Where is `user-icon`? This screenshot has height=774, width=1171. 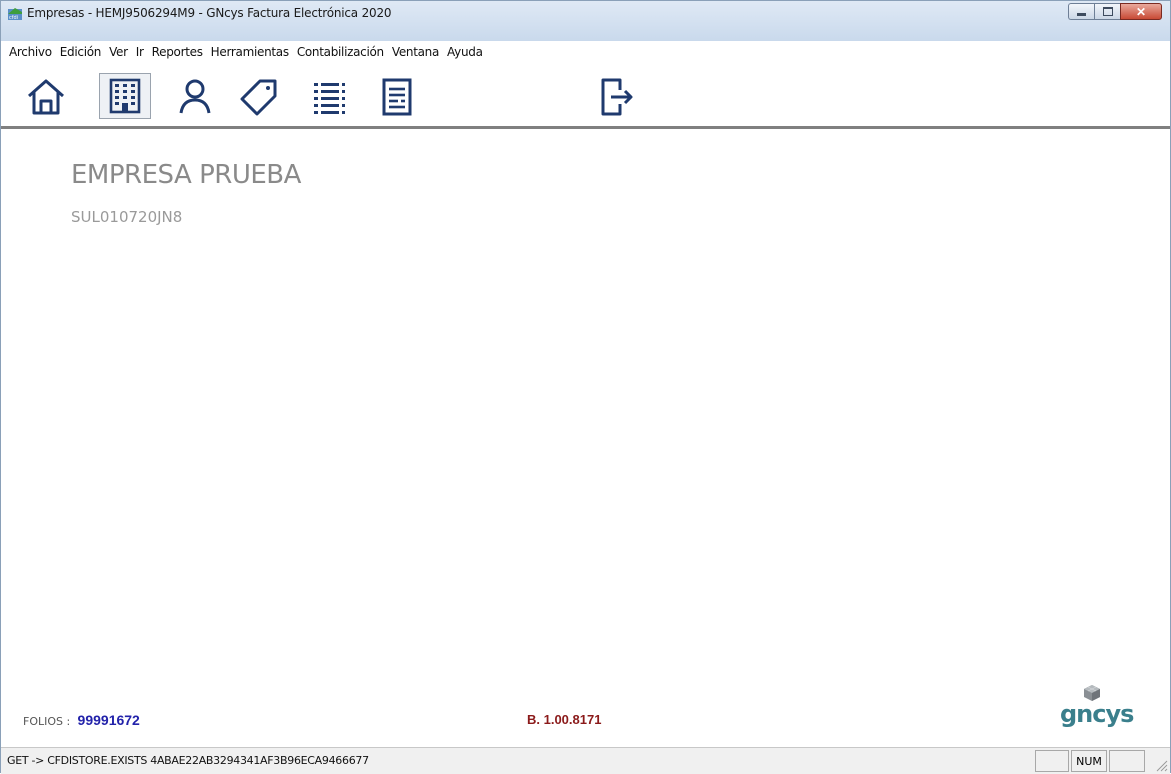 user-icon is located at coordinates (195, 96).